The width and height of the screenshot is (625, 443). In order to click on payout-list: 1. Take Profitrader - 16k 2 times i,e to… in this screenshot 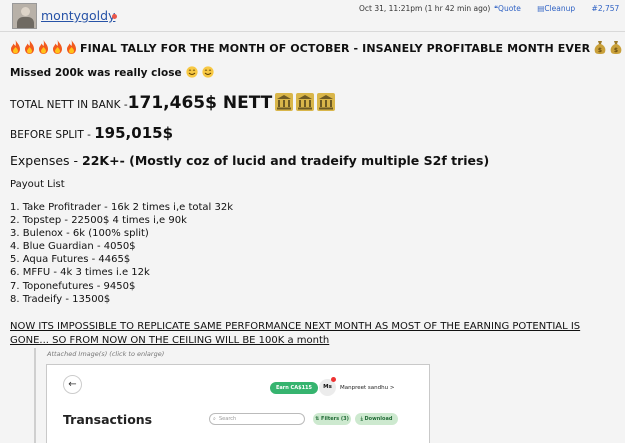, I will do `click(121, 253)`.